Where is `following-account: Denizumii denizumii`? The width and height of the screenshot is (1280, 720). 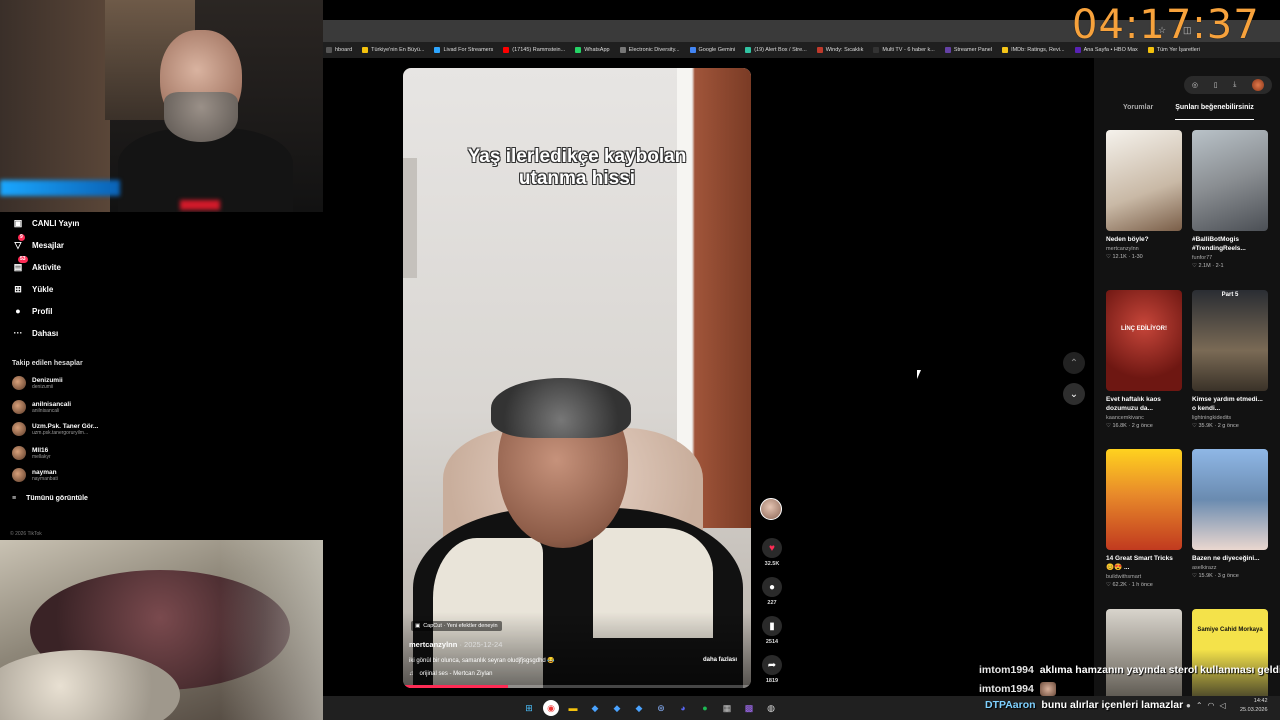
following-account: Denizumii denizumii is located at coordinates (37, 383).